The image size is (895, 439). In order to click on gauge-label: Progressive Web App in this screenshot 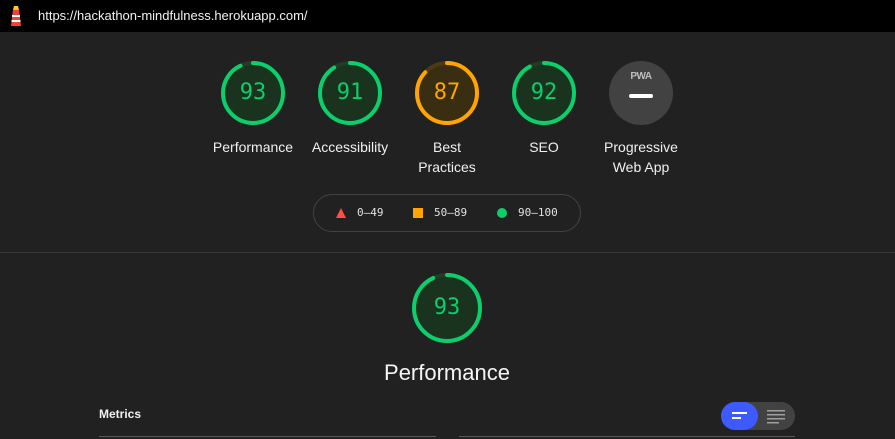, I will do `click(641, 157)`.